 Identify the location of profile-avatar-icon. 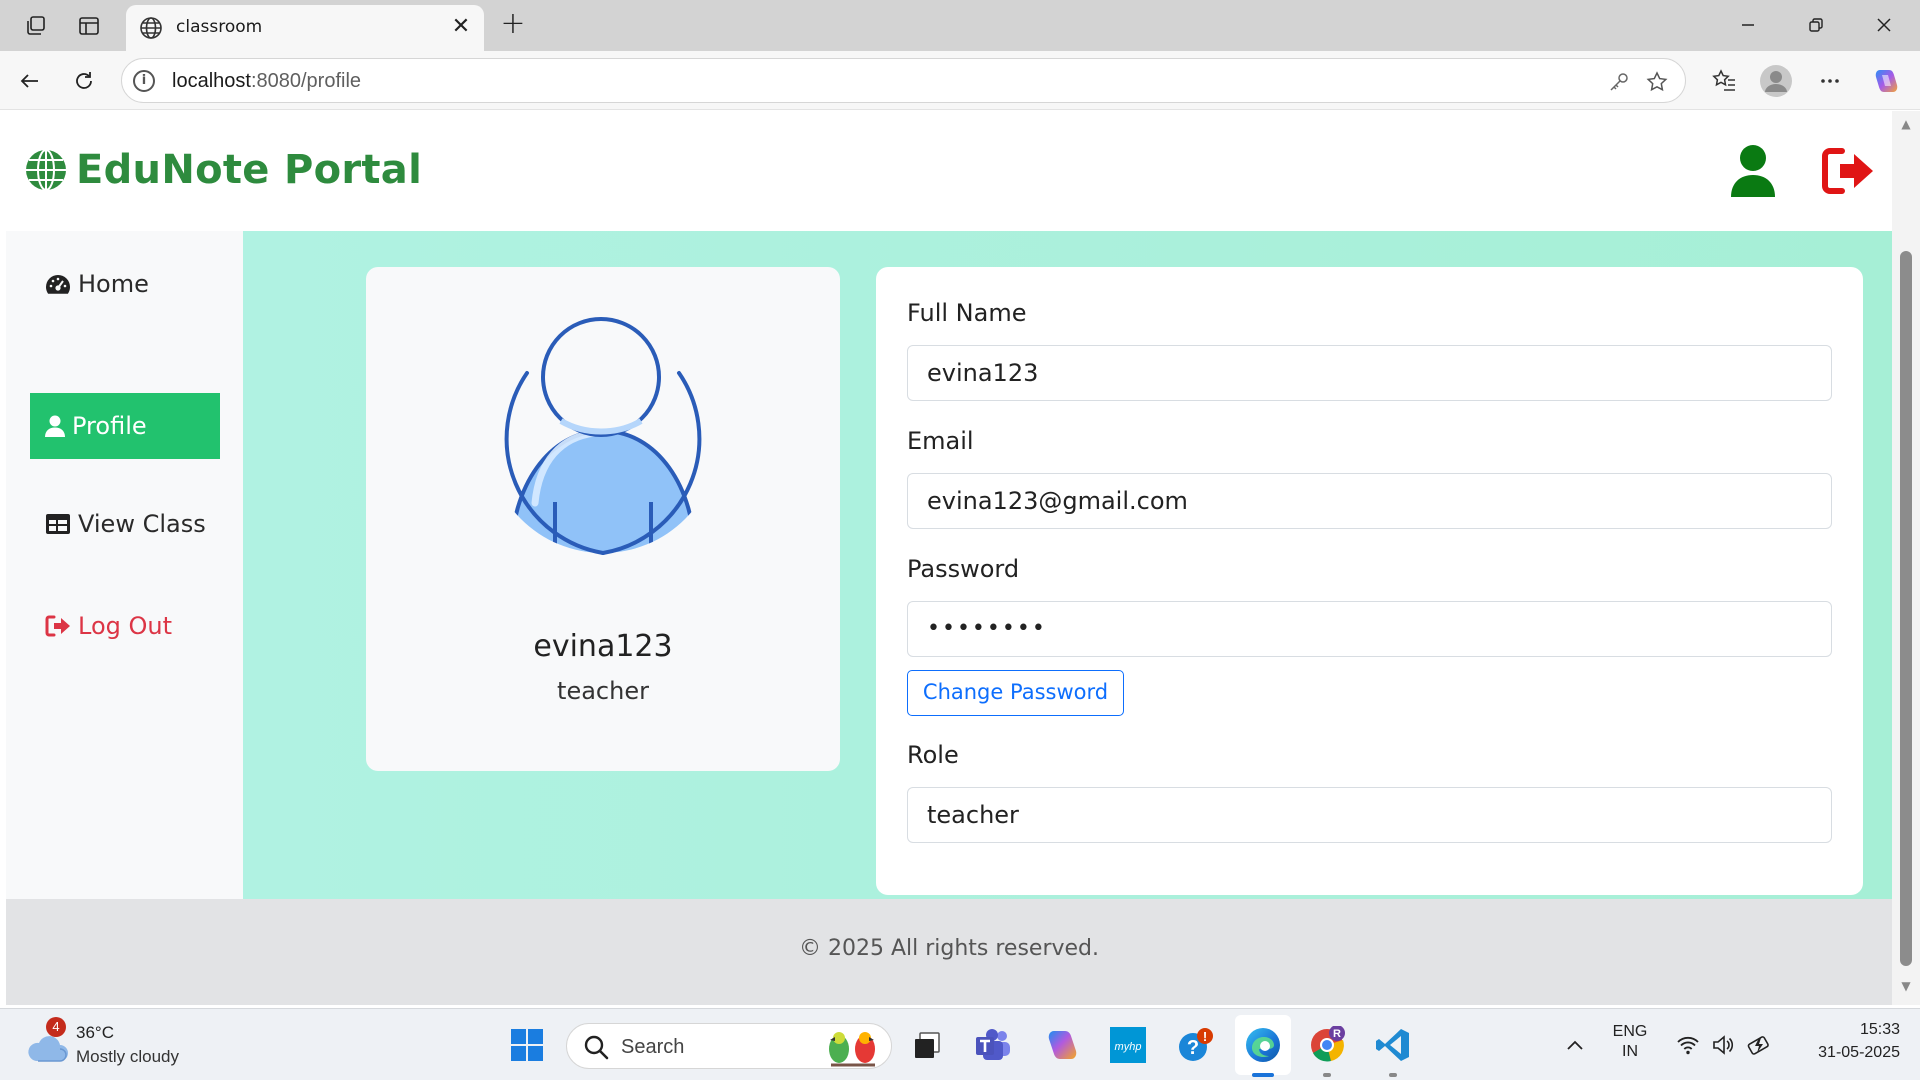
(1776, 81).